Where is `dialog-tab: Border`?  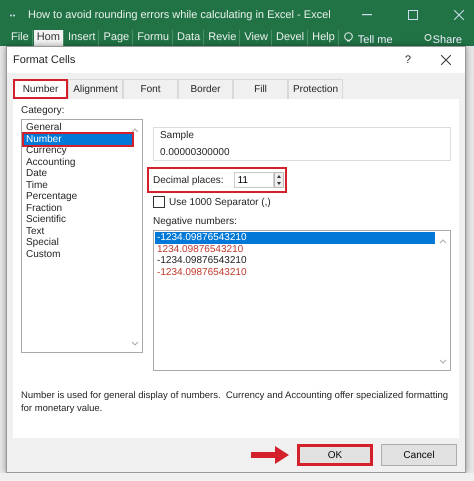 dialog-tab: Border is located at coordinates (205, 89).